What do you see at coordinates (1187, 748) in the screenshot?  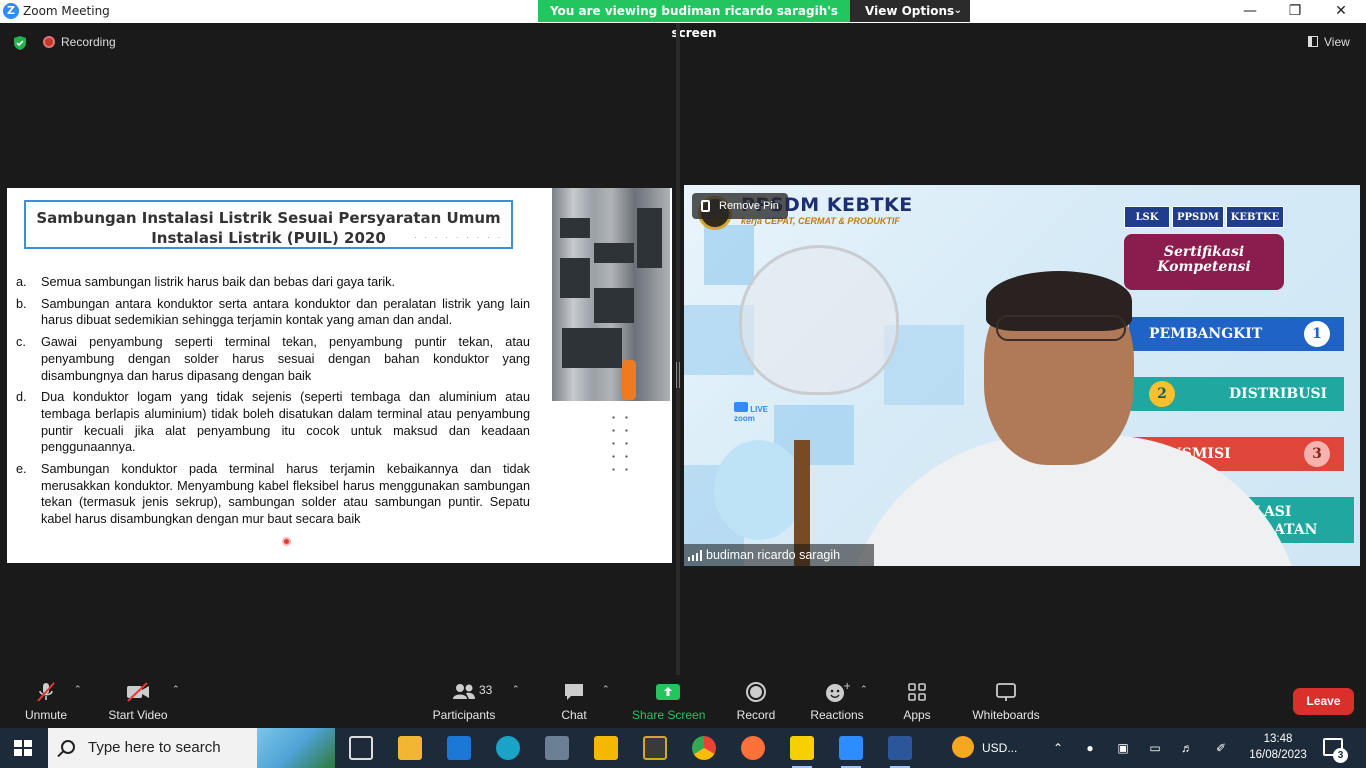 I see `volume-icon: ♬` at bounding box center [1187, 748].